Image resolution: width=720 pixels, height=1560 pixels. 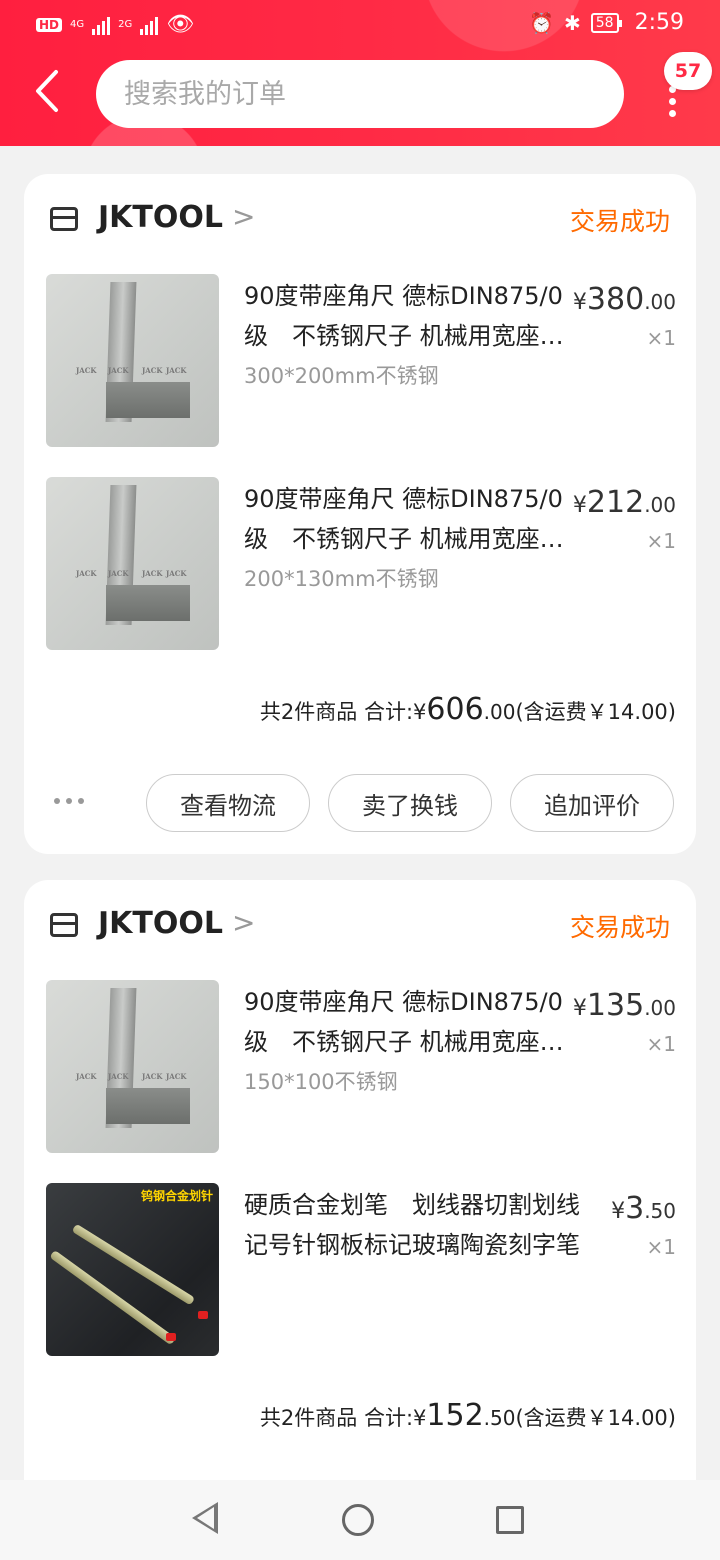 What do you see at coordinates (635, 1208) in the screenshot?
I see `price-int: 3` at bounding box center [635, 1208].